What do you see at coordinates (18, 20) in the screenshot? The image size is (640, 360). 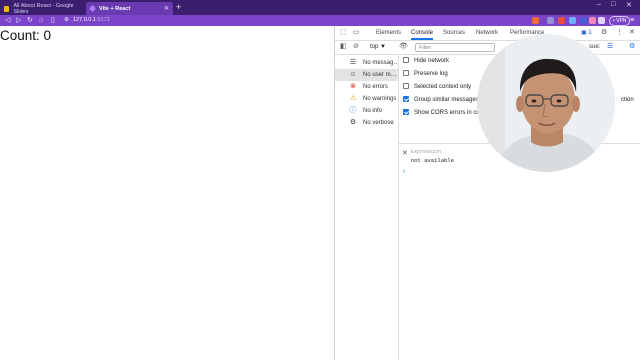 I see `forward-icon: ▷` at bounding box center [18, 20].